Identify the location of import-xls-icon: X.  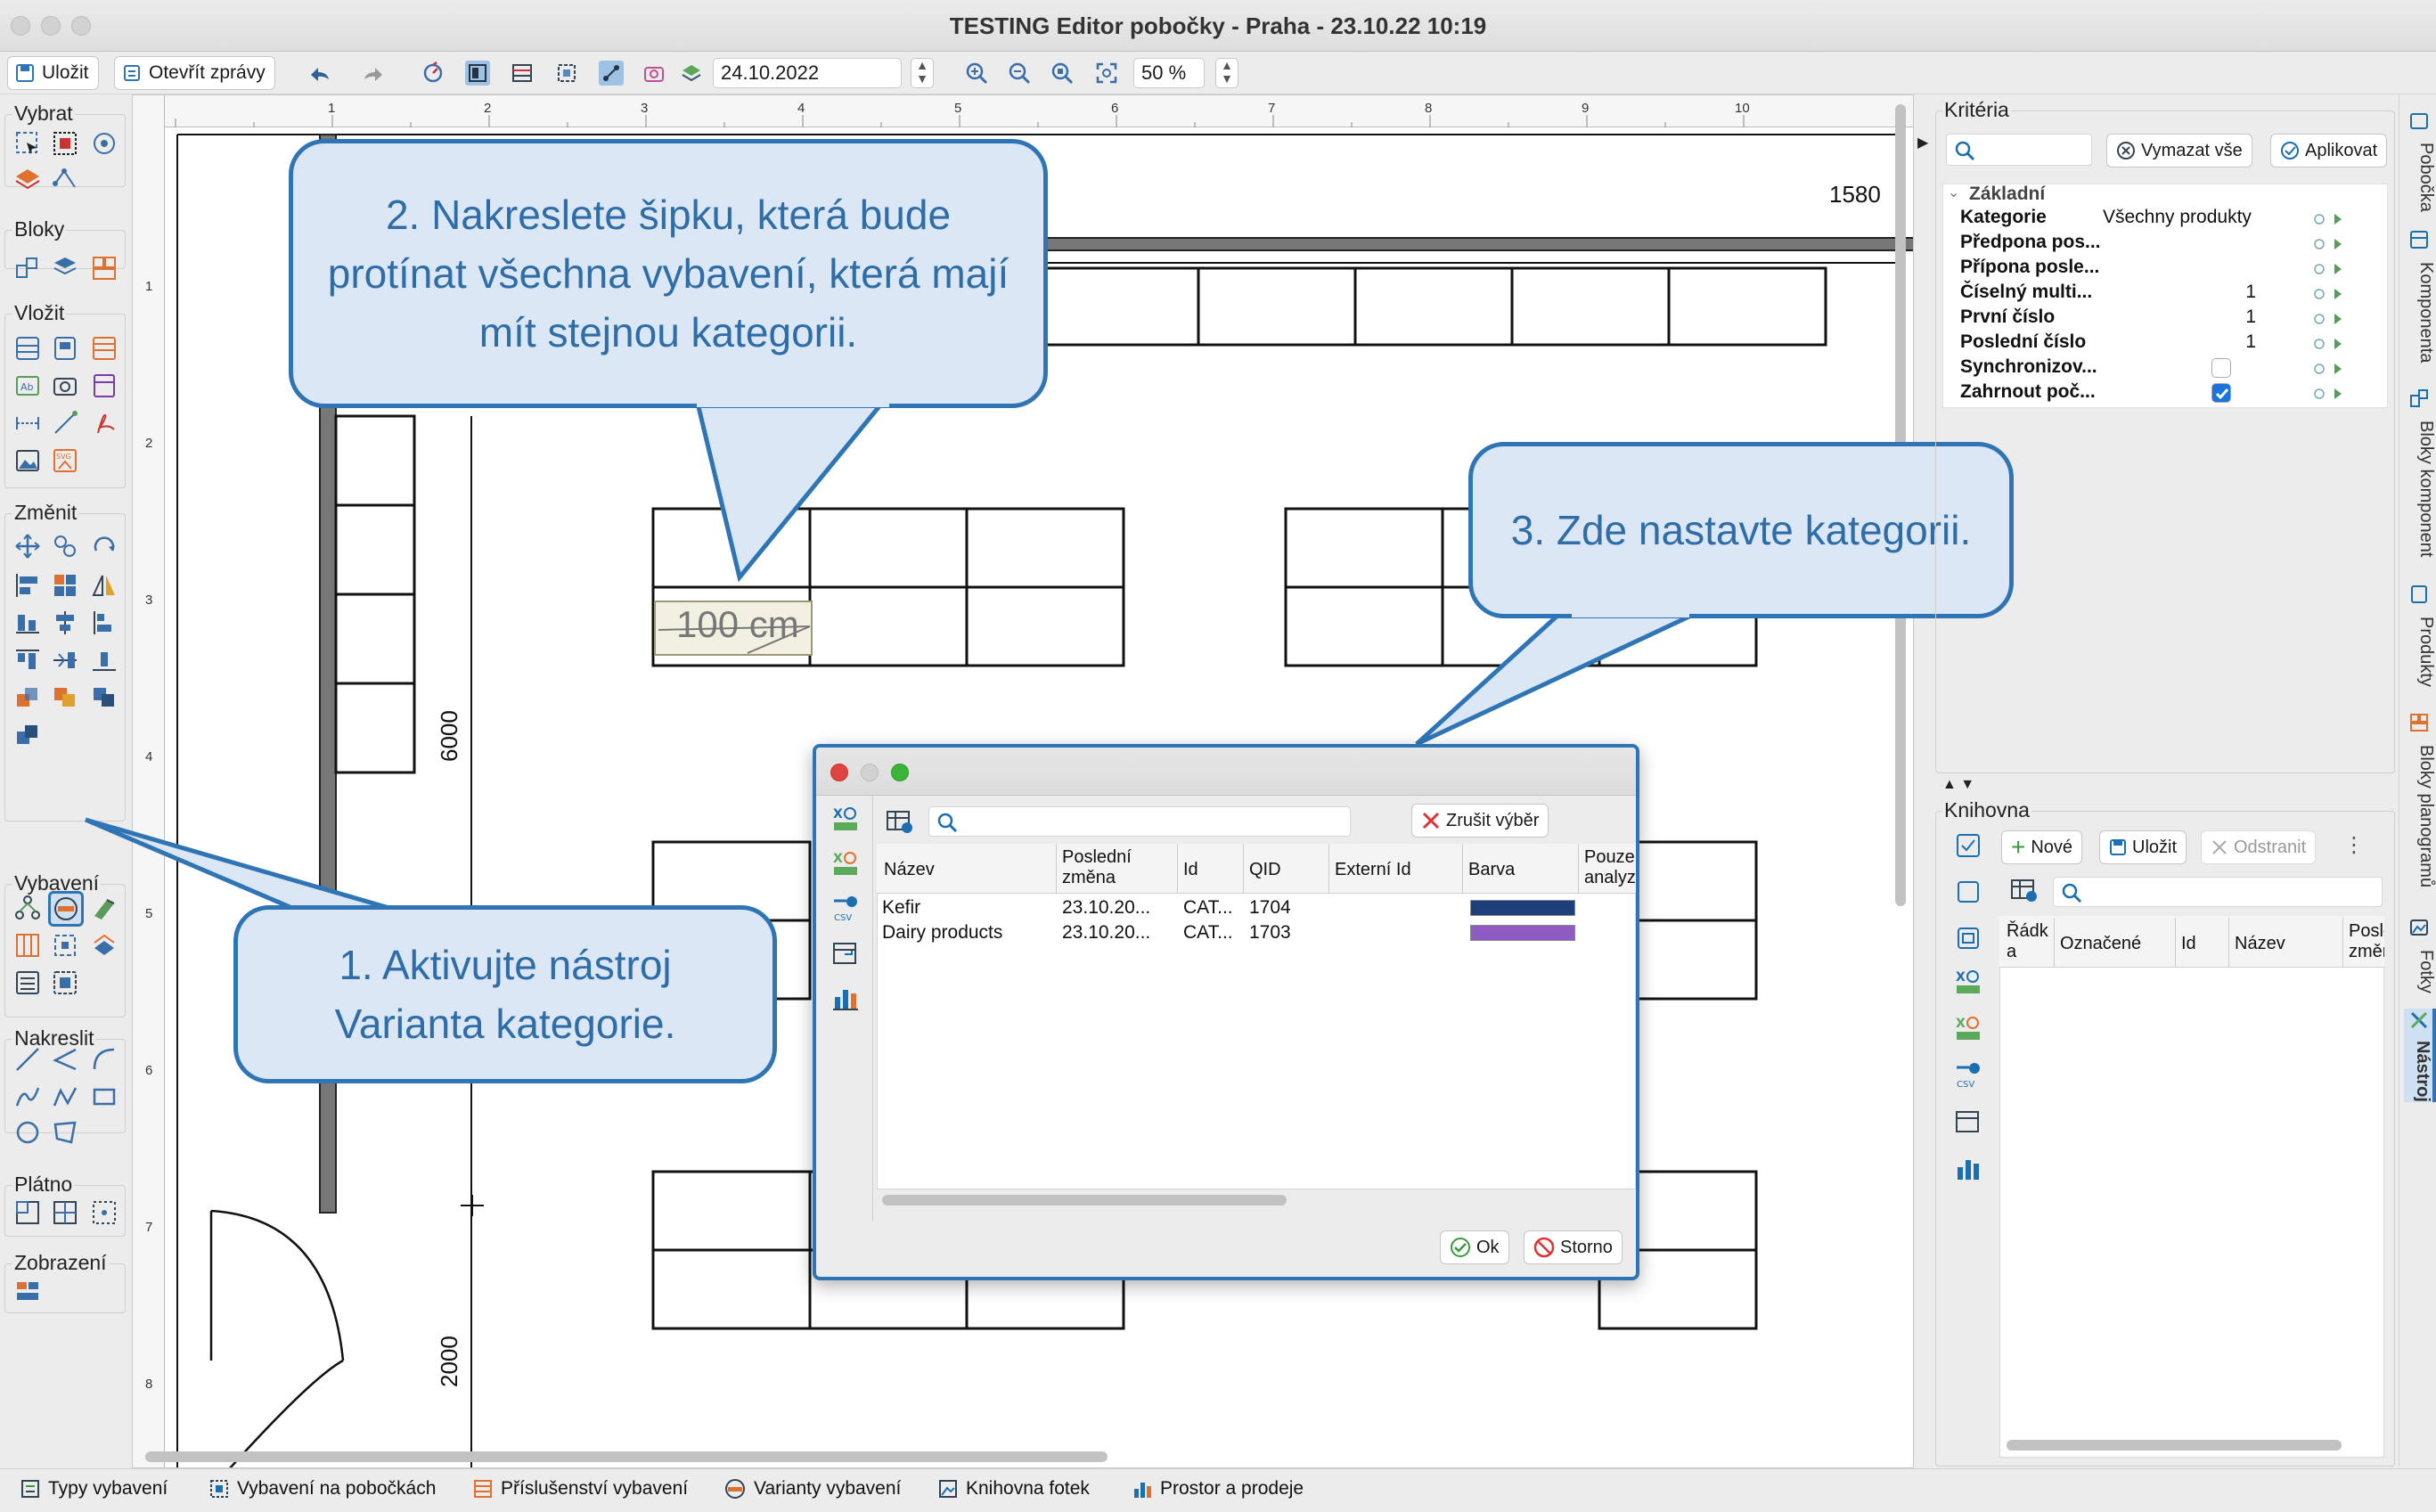
(845, 865).